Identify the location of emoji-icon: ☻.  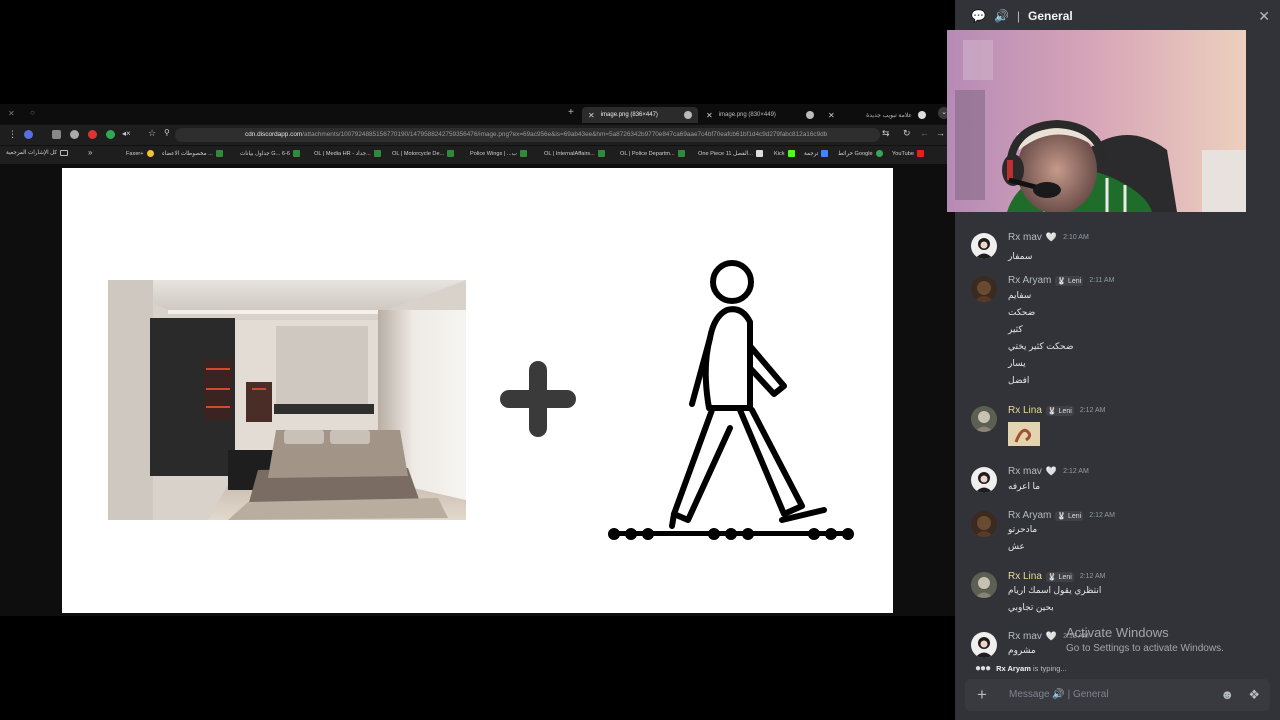
(1227, 694).